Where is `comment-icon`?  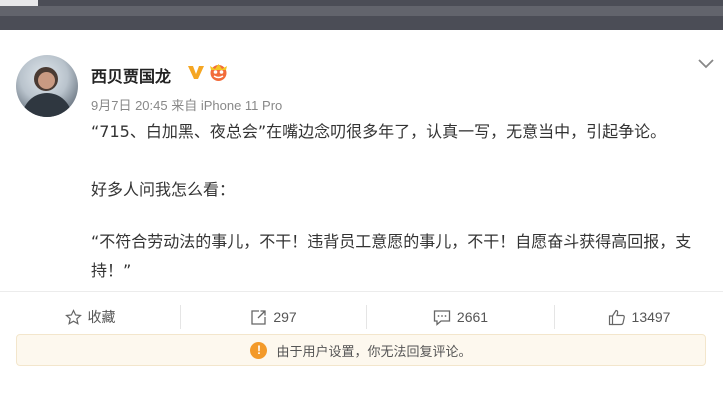
comment-icon is located at coordinates (442, 317).